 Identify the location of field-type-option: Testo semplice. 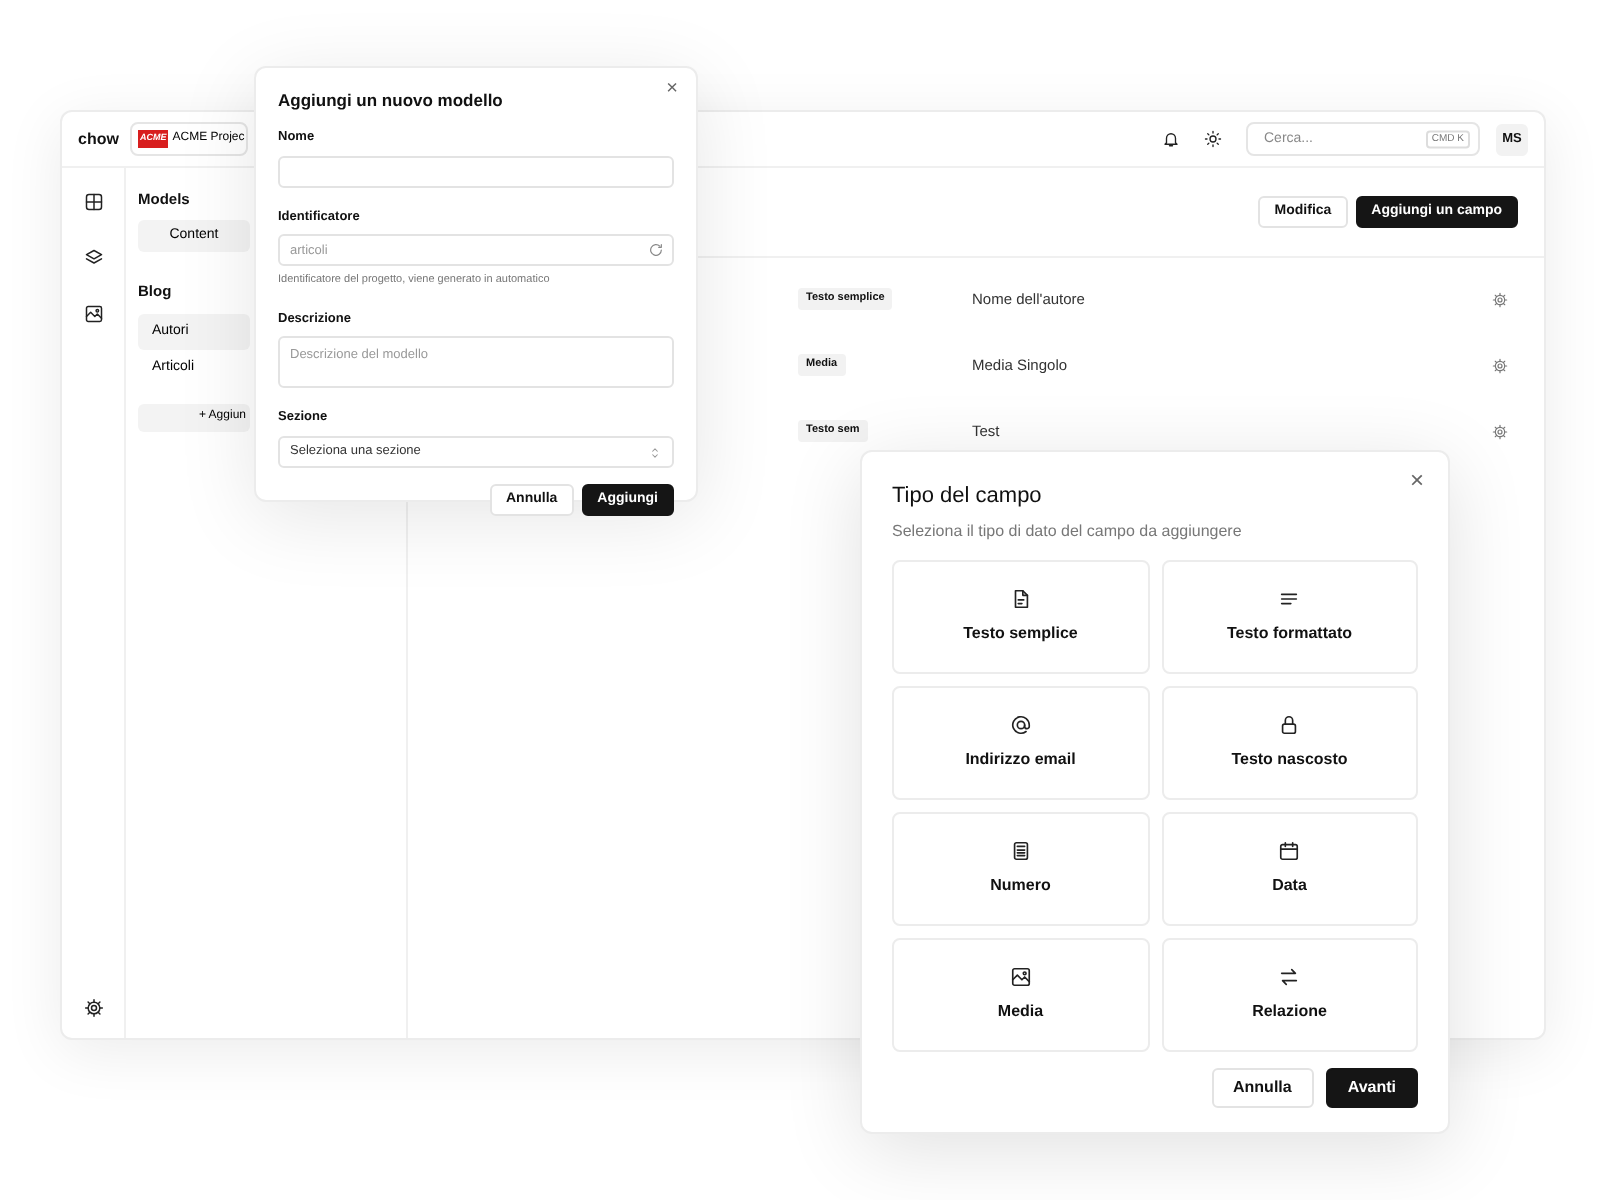
(1020, 616).